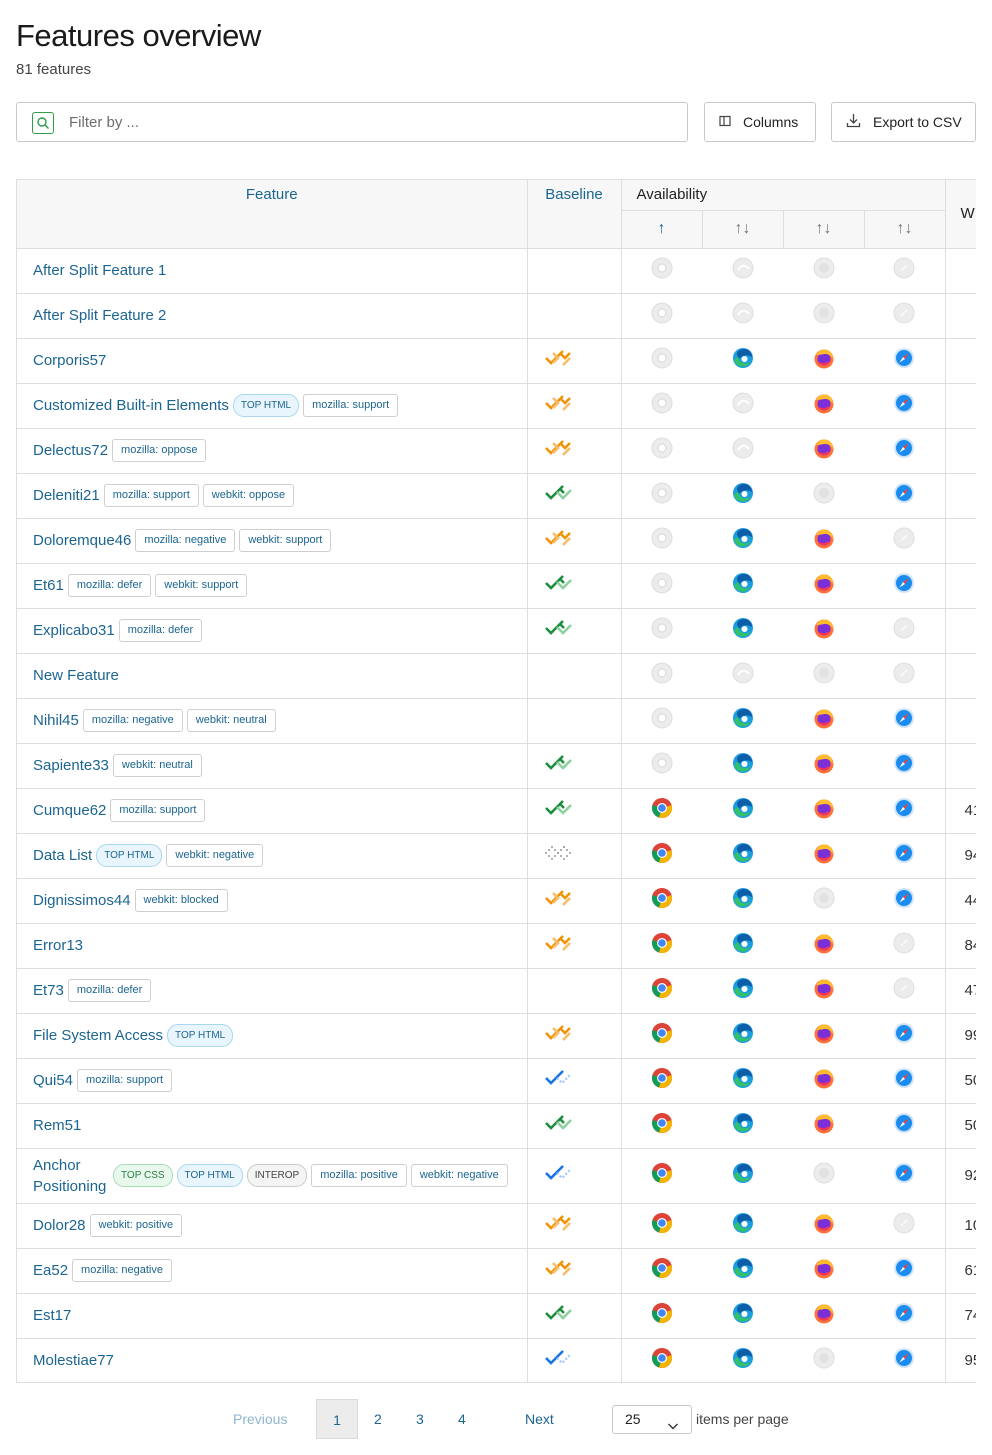 The height and width of the screenshot is (1455, 992). I want to click on feature-column-header: Feature, so click(272, 214).